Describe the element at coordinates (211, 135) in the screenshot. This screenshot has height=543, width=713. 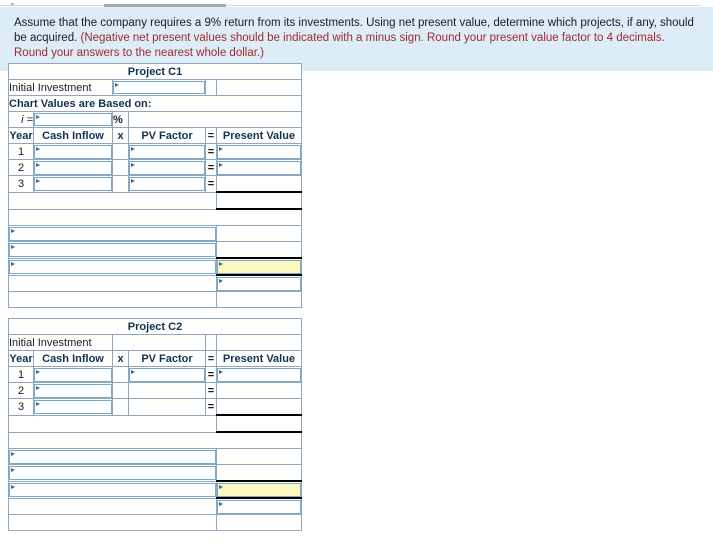
I see `column-header-equals-label: =` at that location.